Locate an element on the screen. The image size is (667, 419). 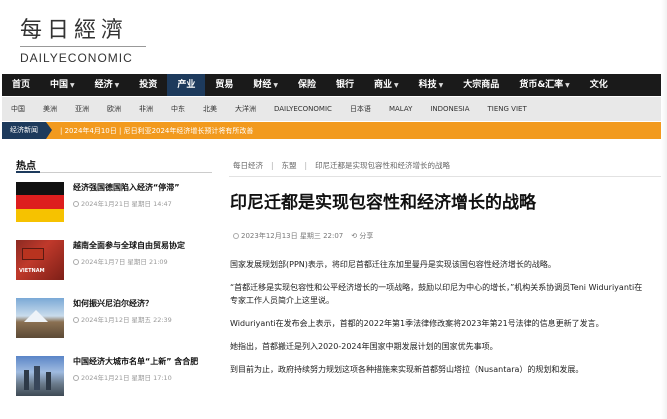
hot-item-date: 2024年1月7日 星期日 21:09 is located at coordinates (124, 262).